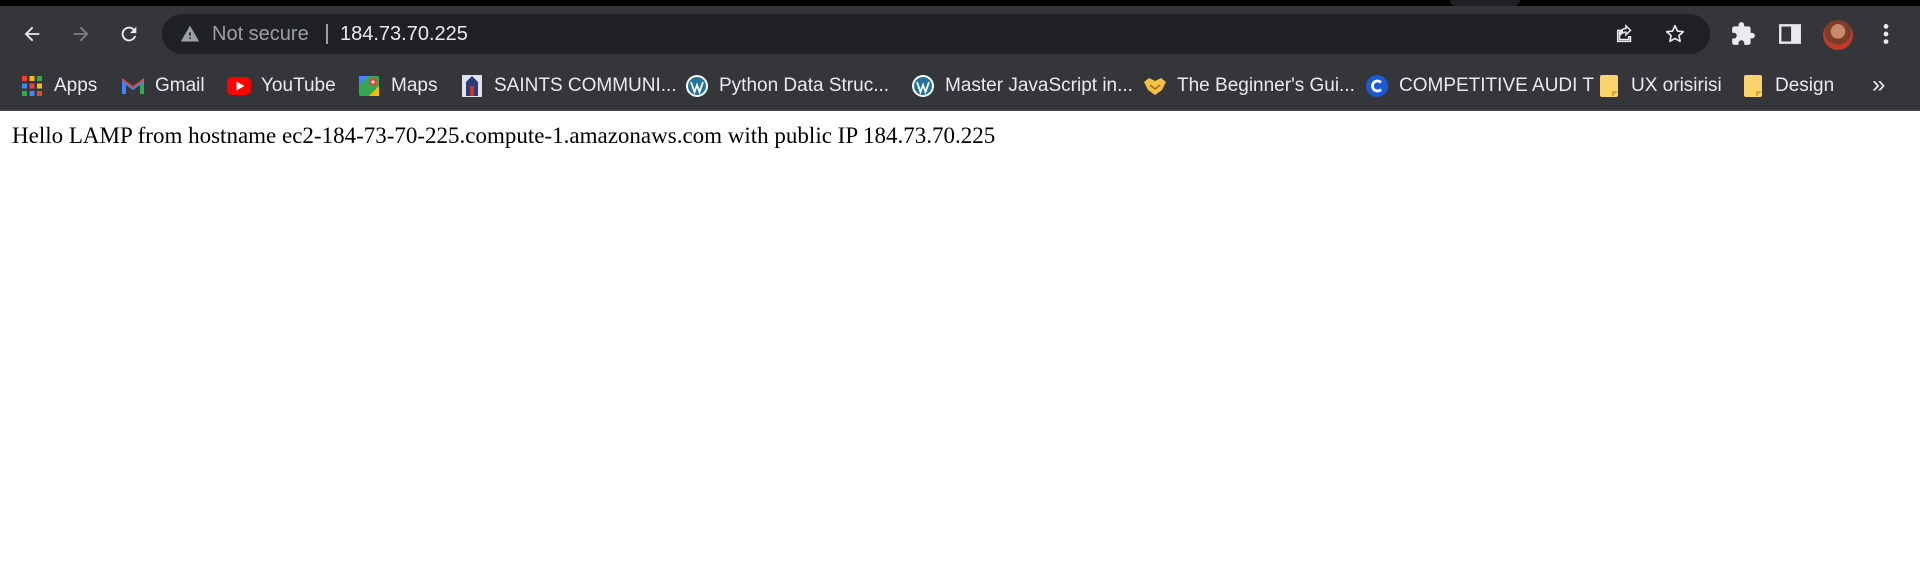 Image resolution: width=1920 pixels, height=568 pixels. I want to click on bookmark-label: YouTube, so click(298, 85).